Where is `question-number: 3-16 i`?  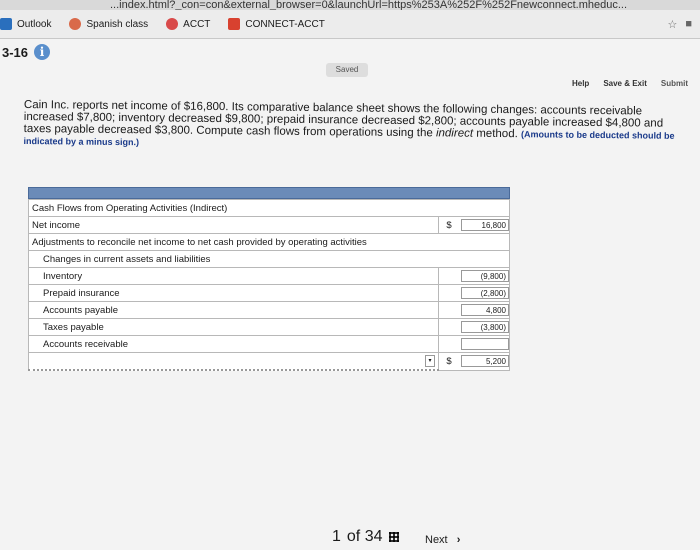 question-number: 3-16 i is located at coordinates (26, 52).